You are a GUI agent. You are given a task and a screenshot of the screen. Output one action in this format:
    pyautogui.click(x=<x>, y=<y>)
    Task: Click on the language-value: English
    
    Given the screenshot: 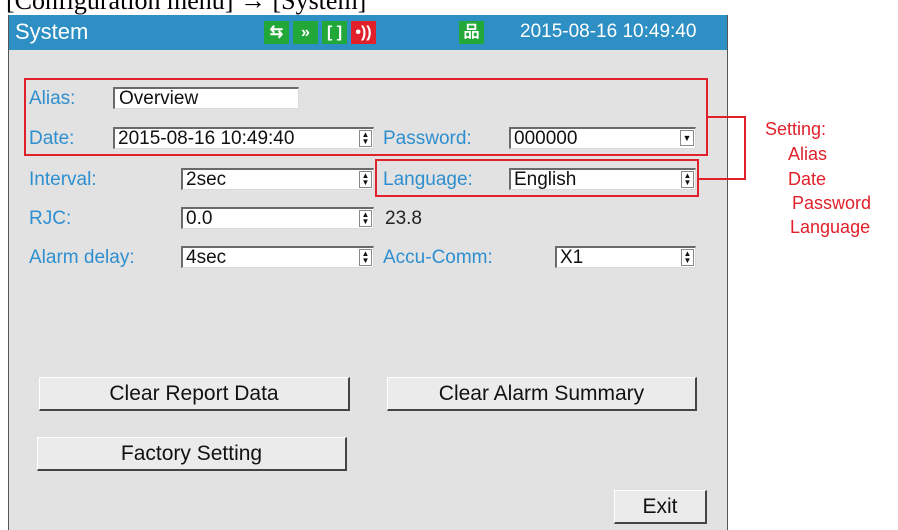 What is the action you would take?
    pyautogui.click(x=545, y=179)
    